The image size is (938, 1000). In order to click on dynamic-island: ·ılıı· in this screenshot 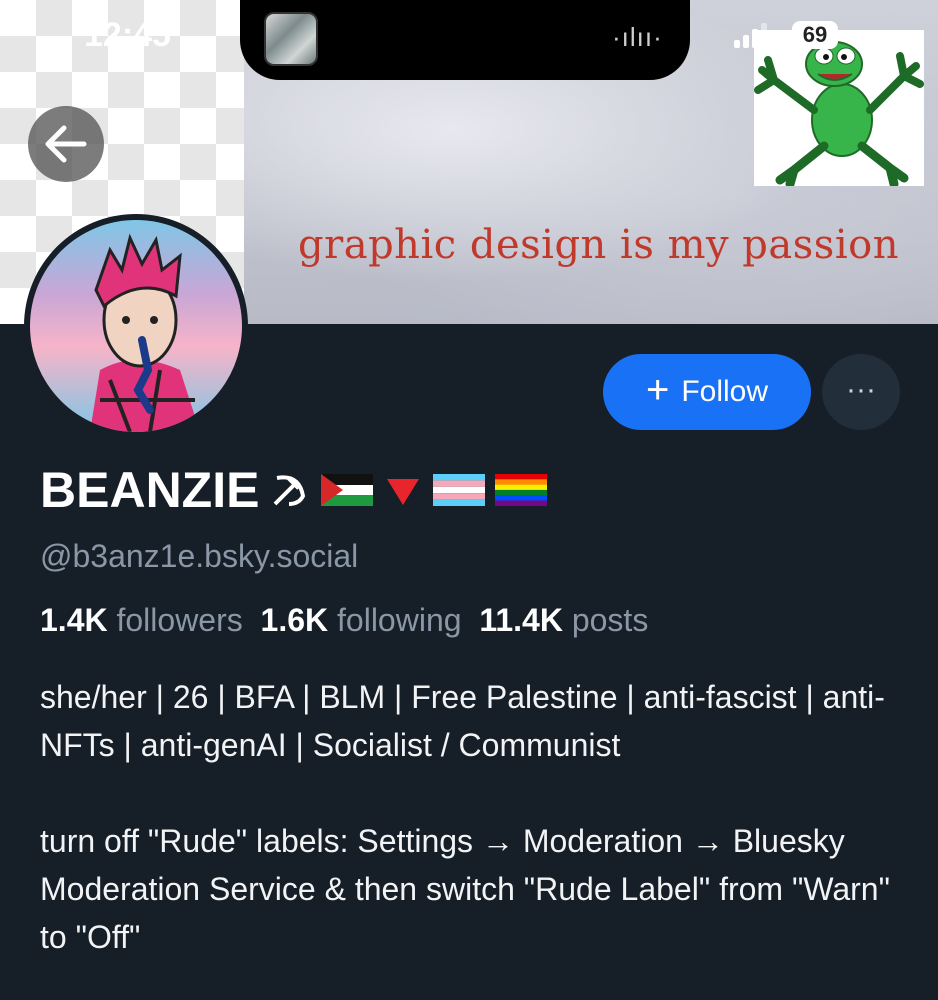, I will do `click(465, 40)`.